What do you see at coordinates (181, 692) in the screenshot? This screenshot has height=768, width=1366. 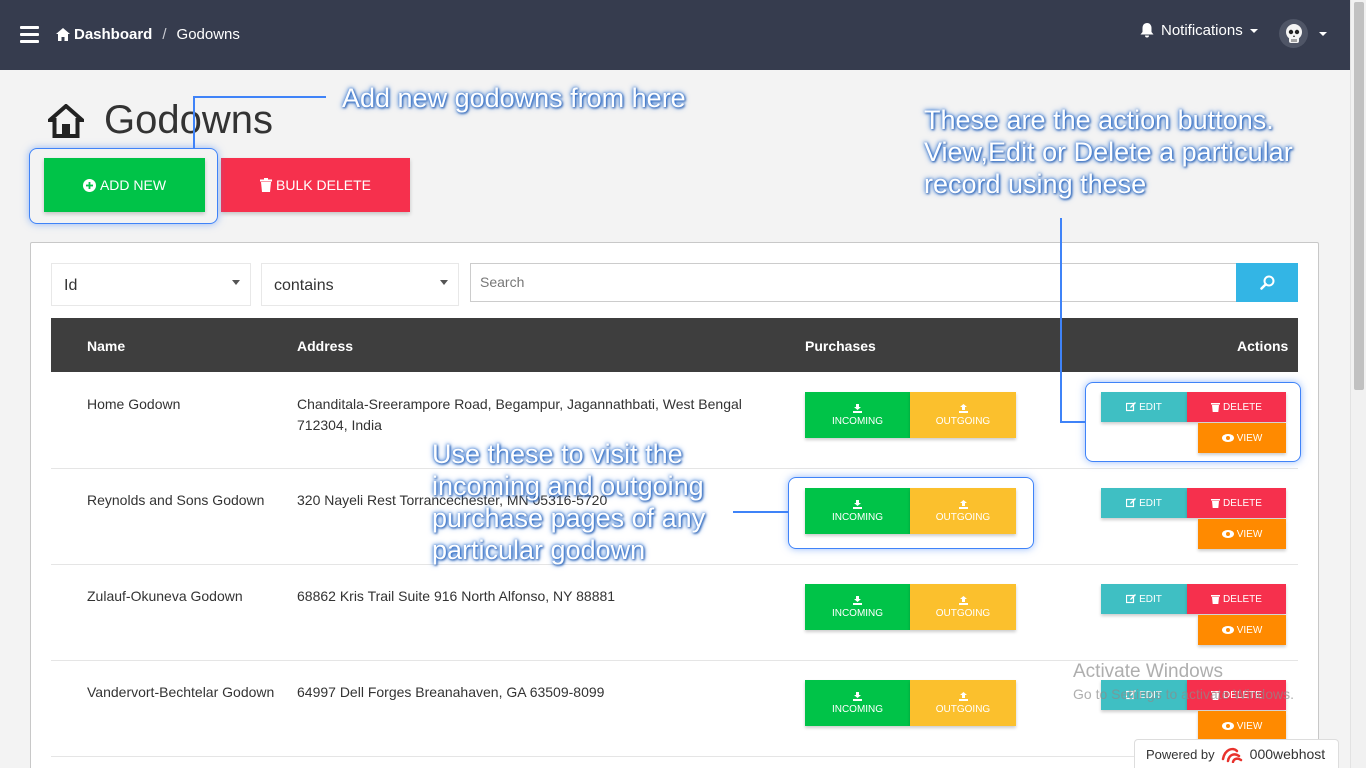 I see `godown-name: Vandervort-Bechtelar Godown` at bounding box center [181, 692].